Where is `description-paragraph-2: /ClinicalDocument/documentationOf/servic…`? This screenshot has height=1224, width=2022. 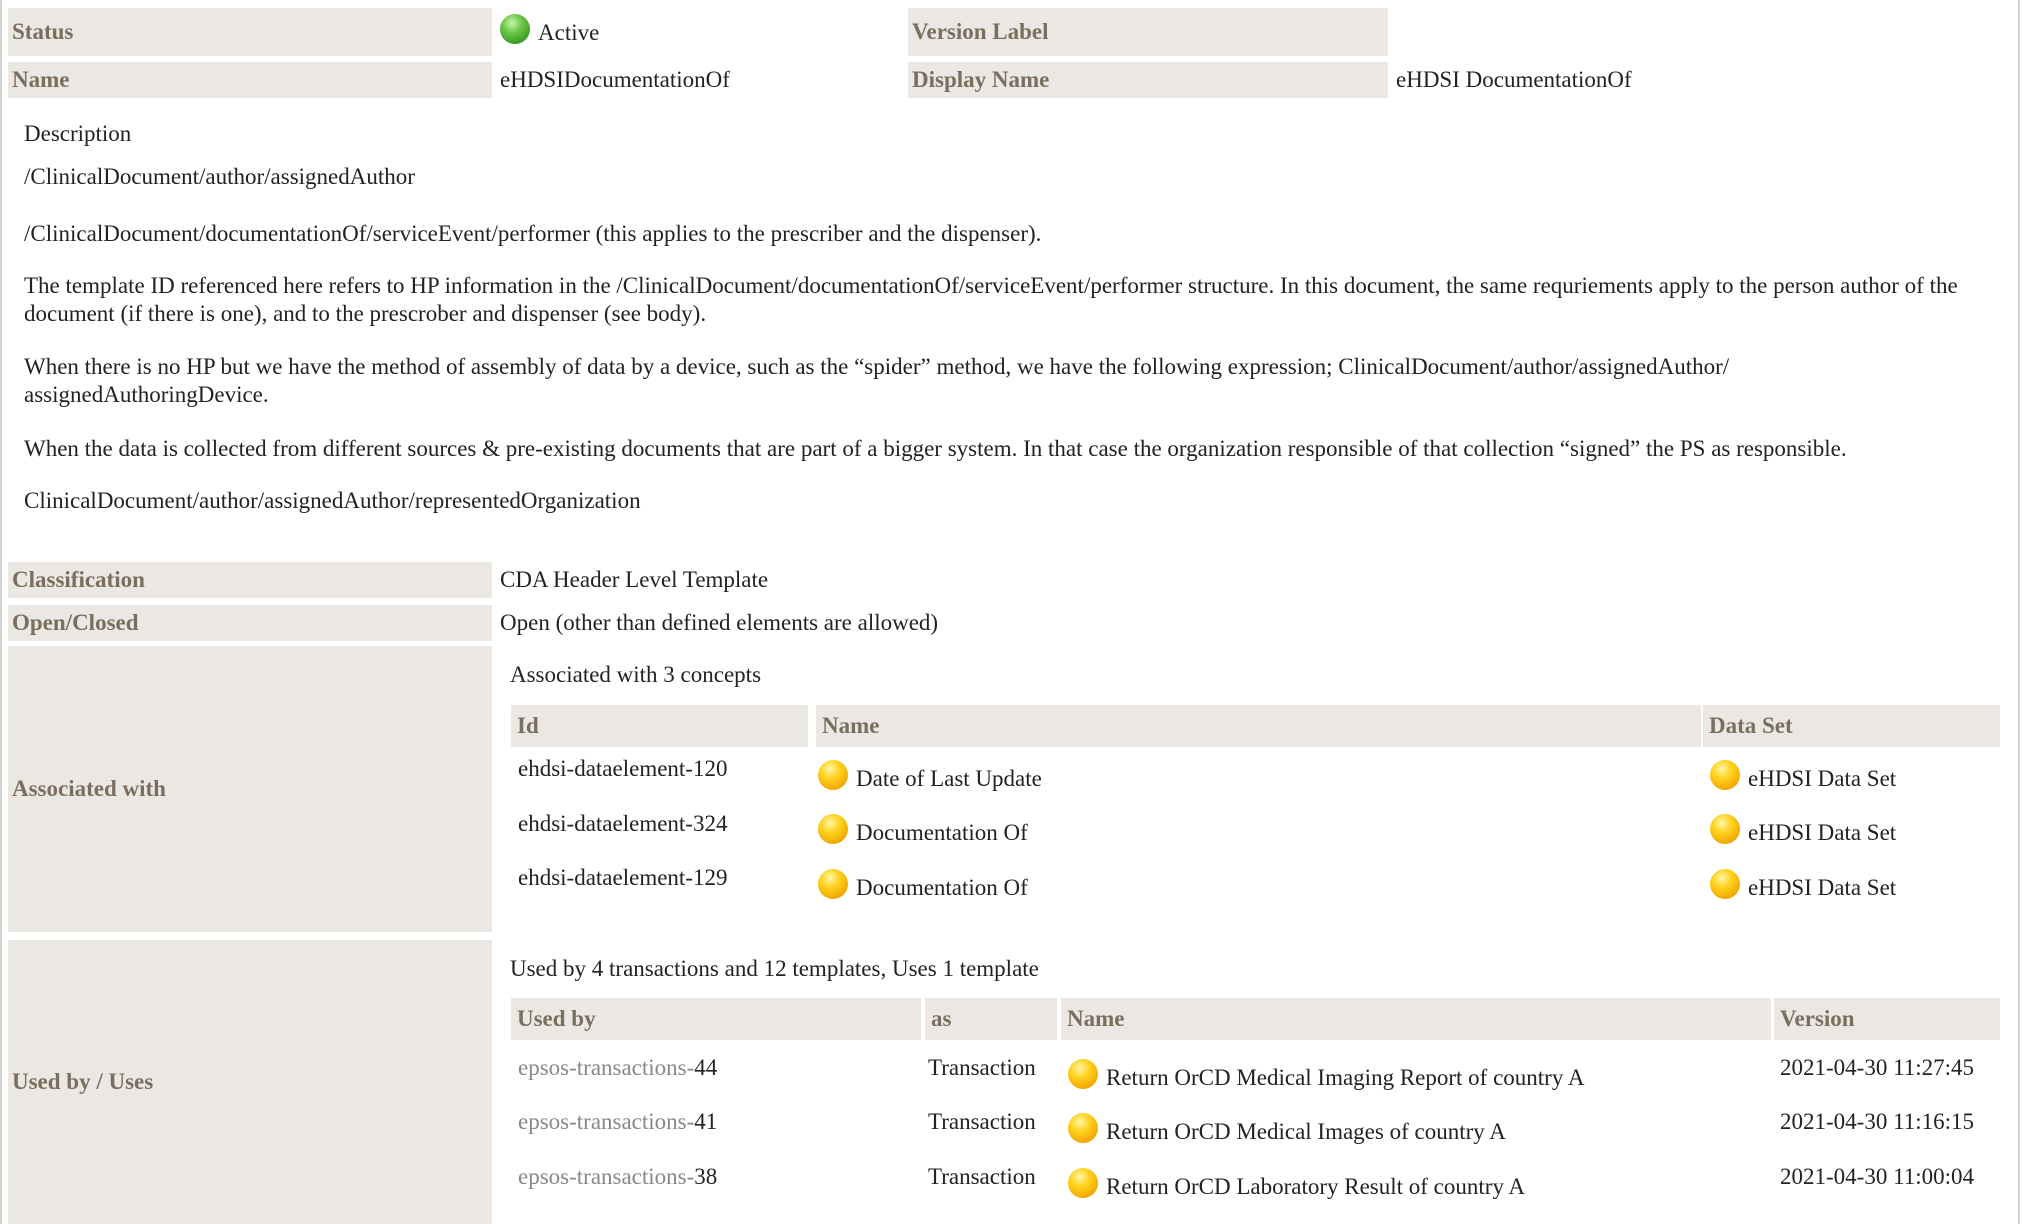 description-paragraph-2: /ClinicalDocument/documentationOf/servic… is located at coordinates (533, 233).